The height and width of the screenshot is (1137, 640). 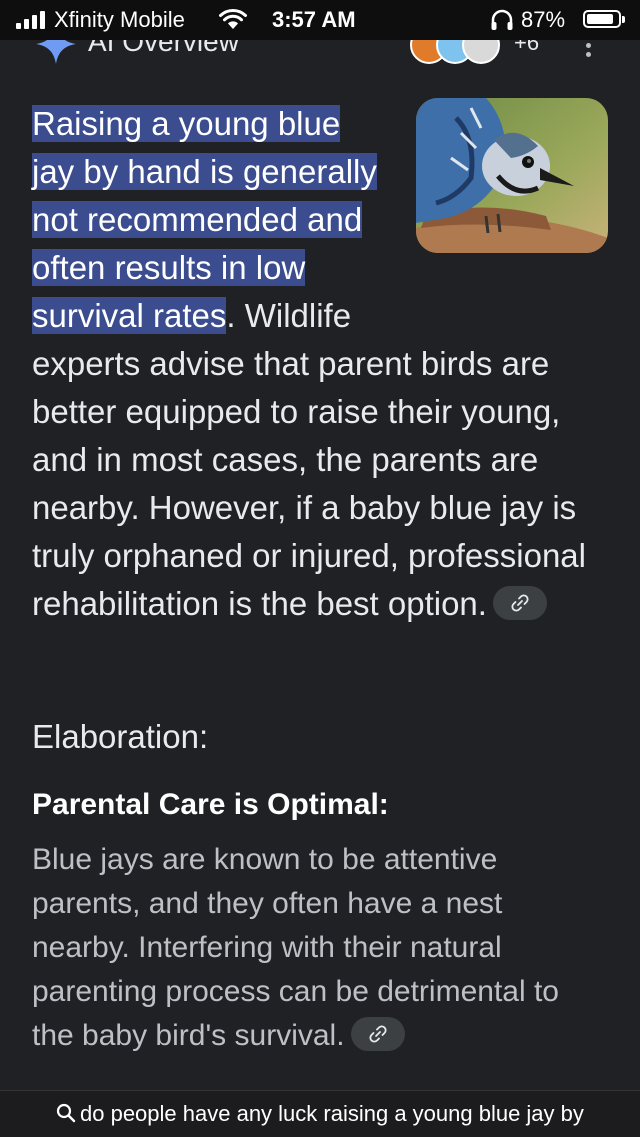 I want to click on parental-care-heading: Parental Care is Optimal:, so click(x=210, y=804).